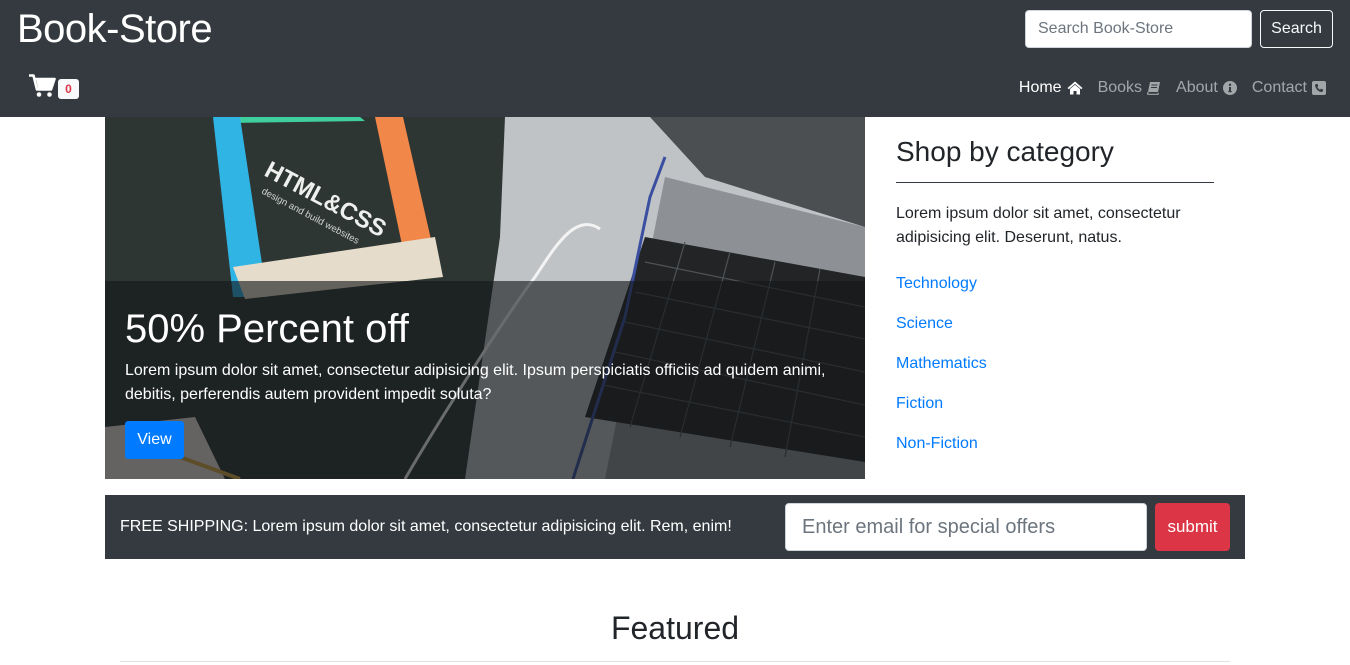  Describe the element at coordinates (675, 628) in the screenshot. I see `featured-title: Featured` at that location.